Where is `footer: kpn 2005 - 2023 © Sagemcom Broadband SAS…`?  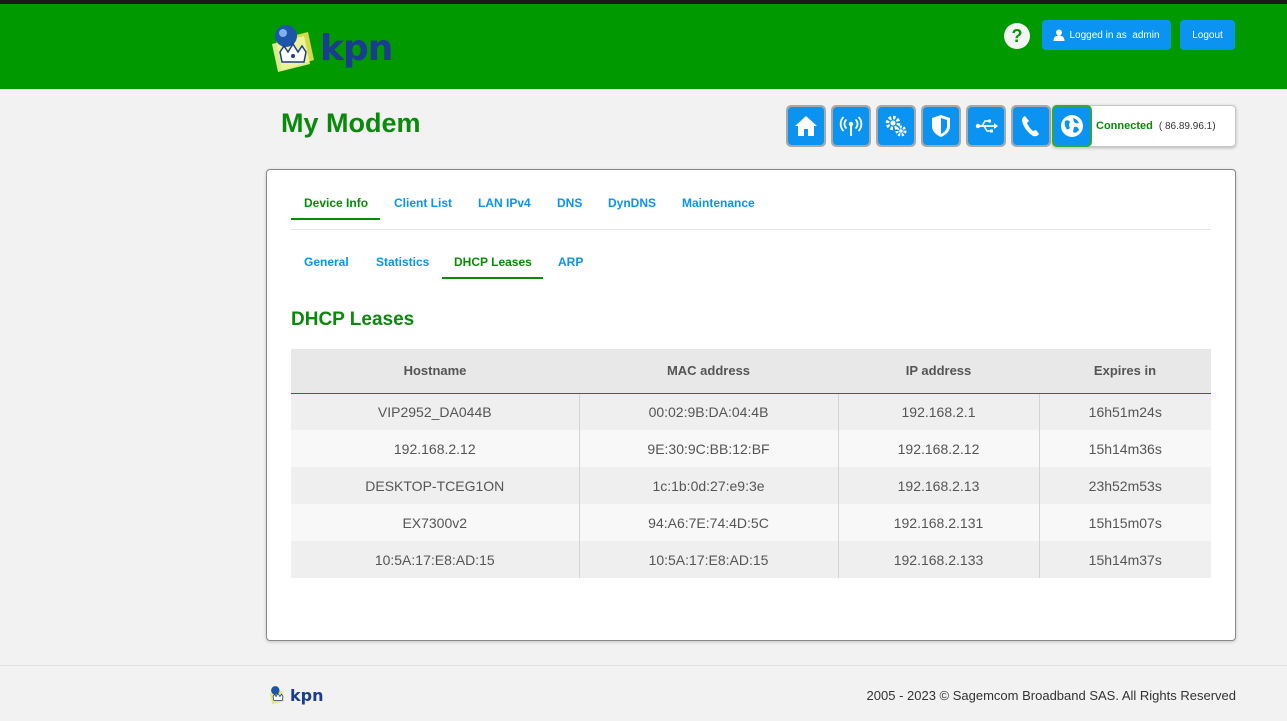 footer: kpn 2005 - 2023 © Sagemcom Broadband SAS… is located at coordinates (643, 693).